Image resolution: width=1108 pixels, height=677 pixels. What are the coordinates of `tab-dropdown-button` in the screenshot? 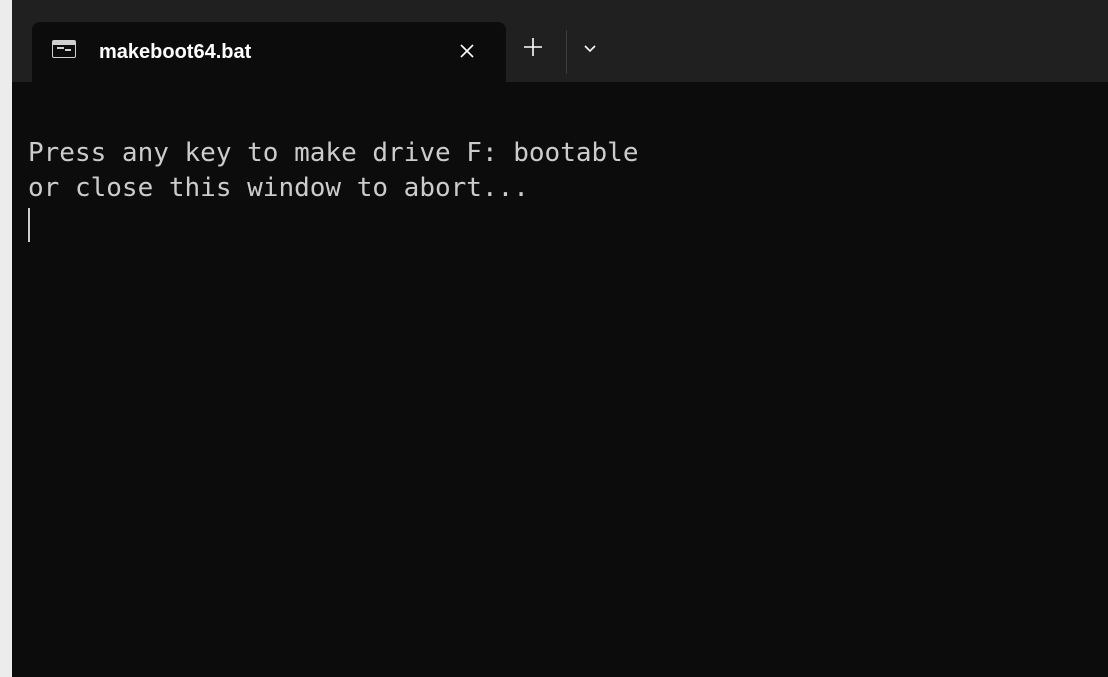 It's located at (590, 49).